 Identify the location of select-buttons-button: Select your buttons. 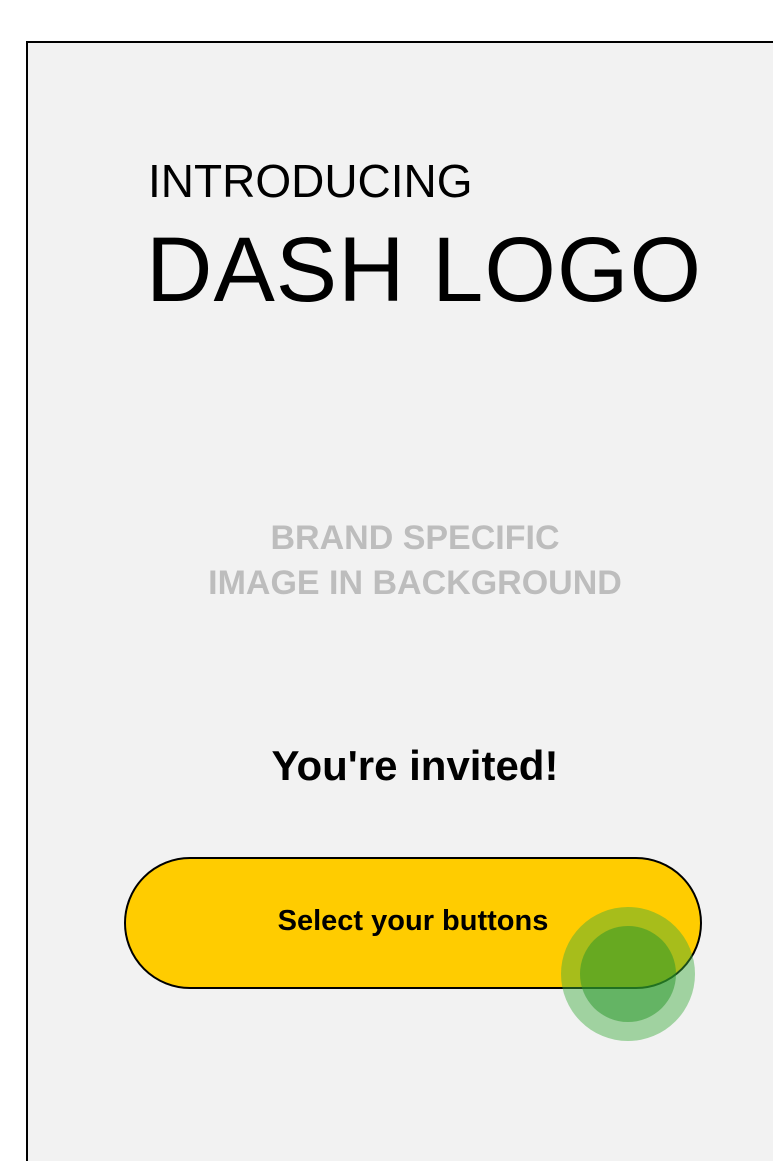
(413, 923).